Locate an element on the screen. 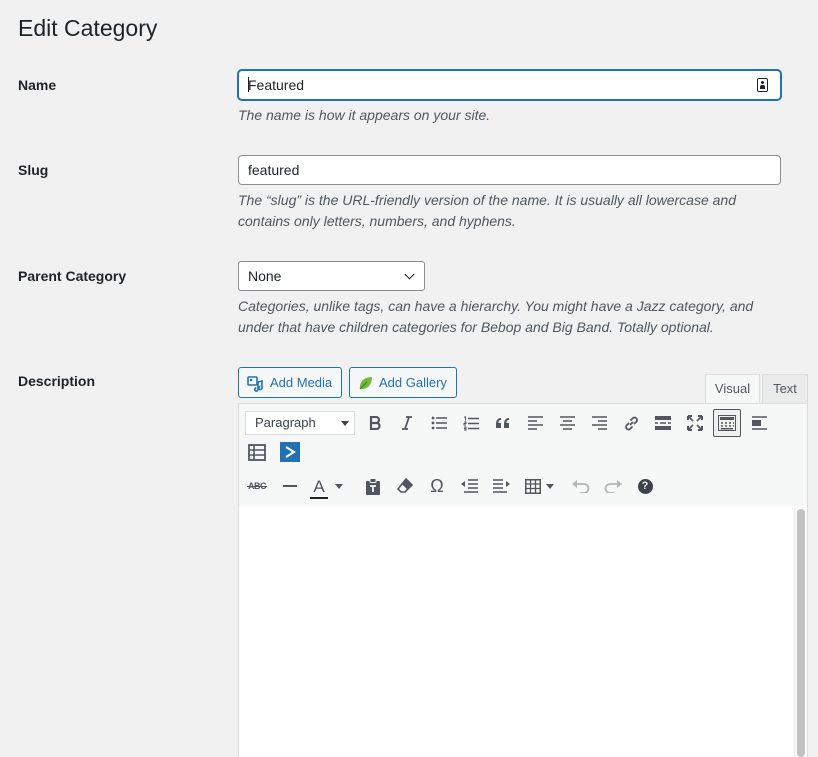 The width and height of the screenshot is (818, 757). table-dropdown is located at coordinates (550, 486).